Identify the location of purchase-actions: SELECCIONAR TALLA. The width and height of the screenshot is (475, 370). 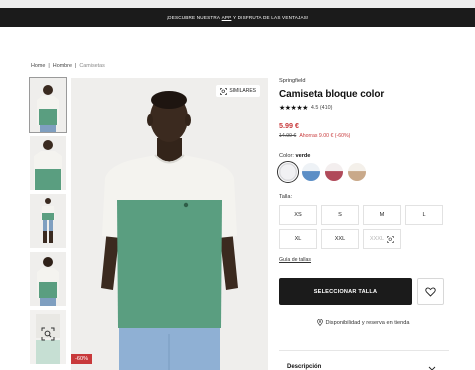
(364, 291).